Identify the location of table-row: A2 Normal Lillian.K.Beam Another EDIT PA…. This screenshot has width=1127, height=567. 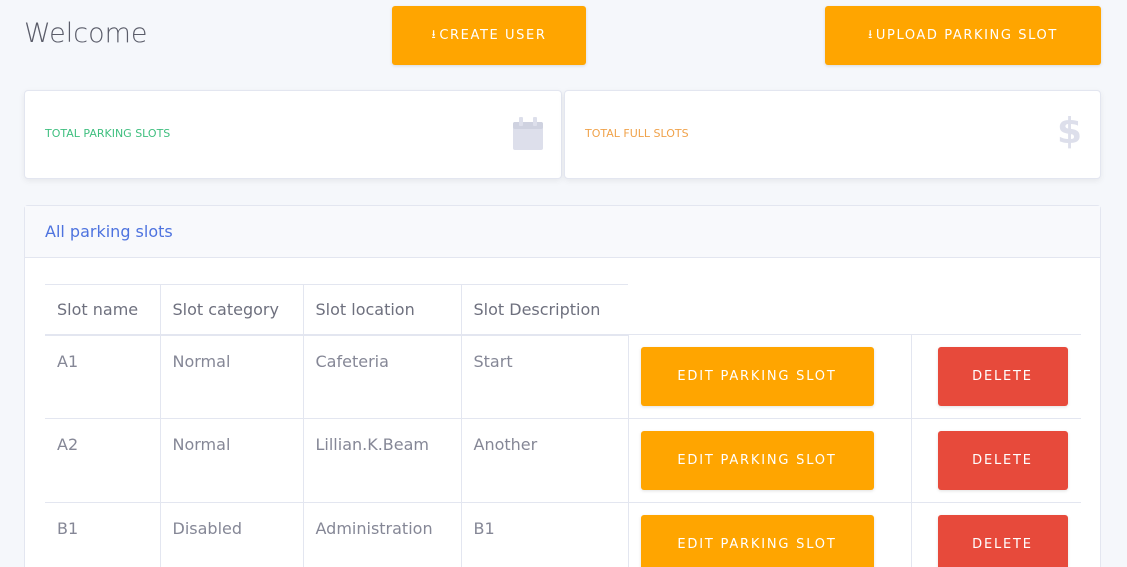
(563, 460).